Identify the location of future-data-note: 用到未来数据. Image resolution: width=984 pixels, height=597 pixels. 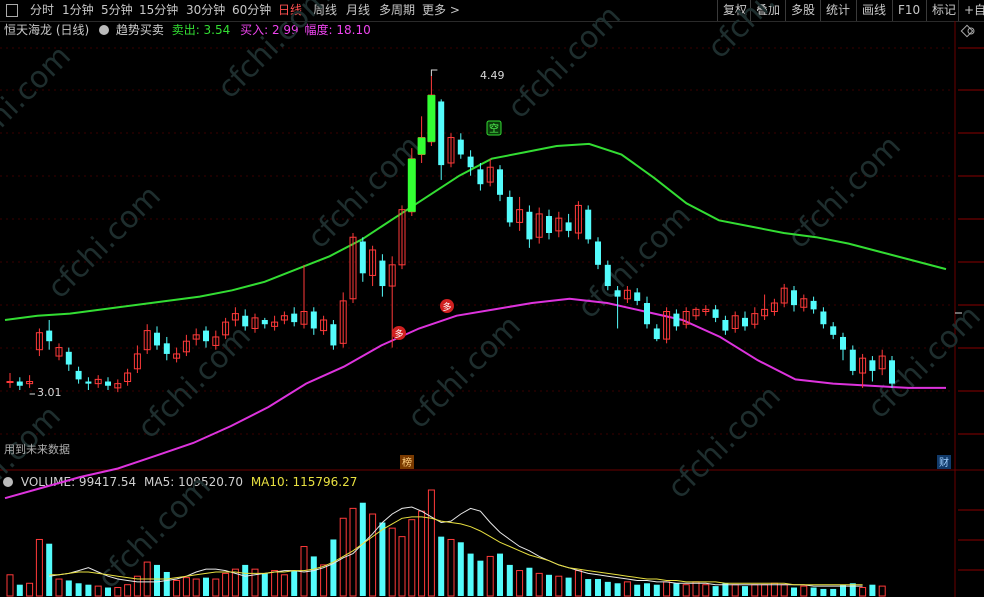
(37, 449).